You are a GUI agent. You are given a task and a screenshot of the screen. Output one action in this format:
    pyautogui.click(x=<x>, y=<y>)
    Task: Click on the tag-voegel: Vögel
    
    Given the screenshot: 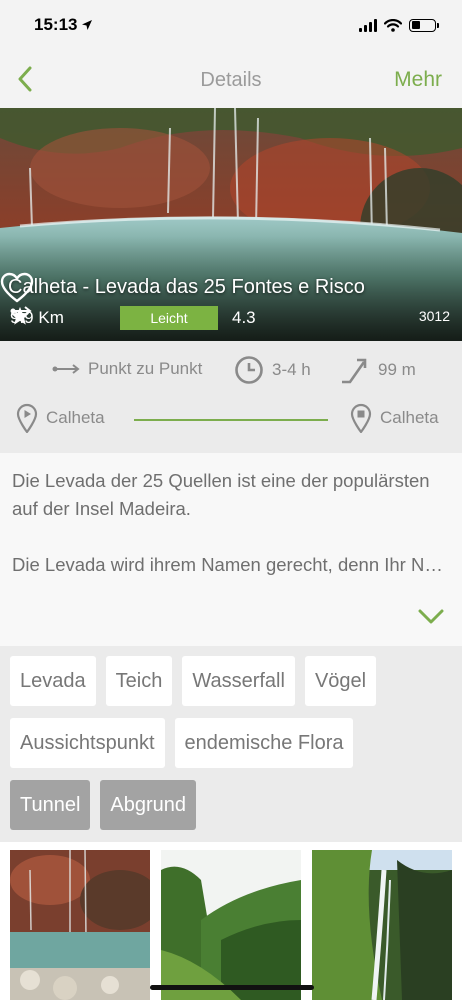 What is the action you would take?
    pyautogui.click(x=340, y=681)
    